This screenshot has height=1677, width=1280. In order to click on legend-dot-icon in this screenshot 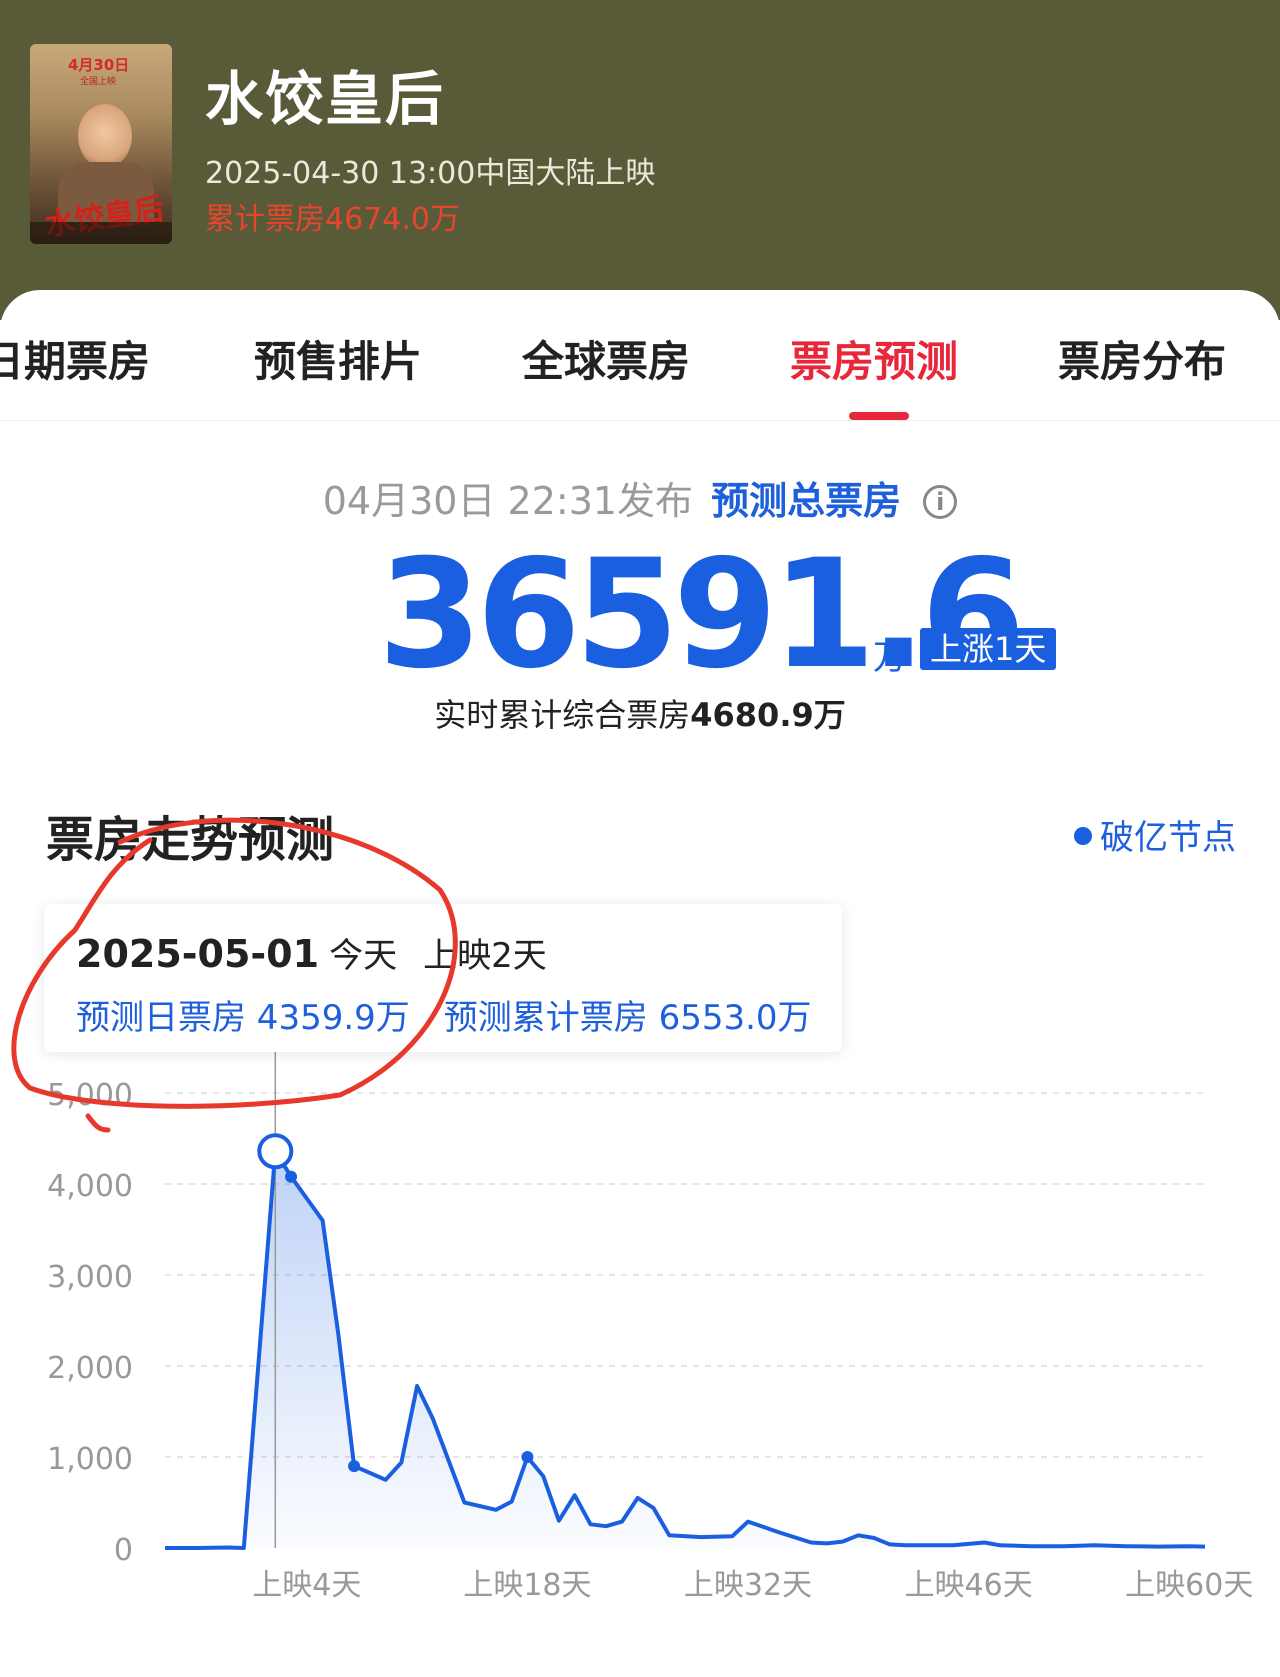, I will do `click(1083, 836)`.